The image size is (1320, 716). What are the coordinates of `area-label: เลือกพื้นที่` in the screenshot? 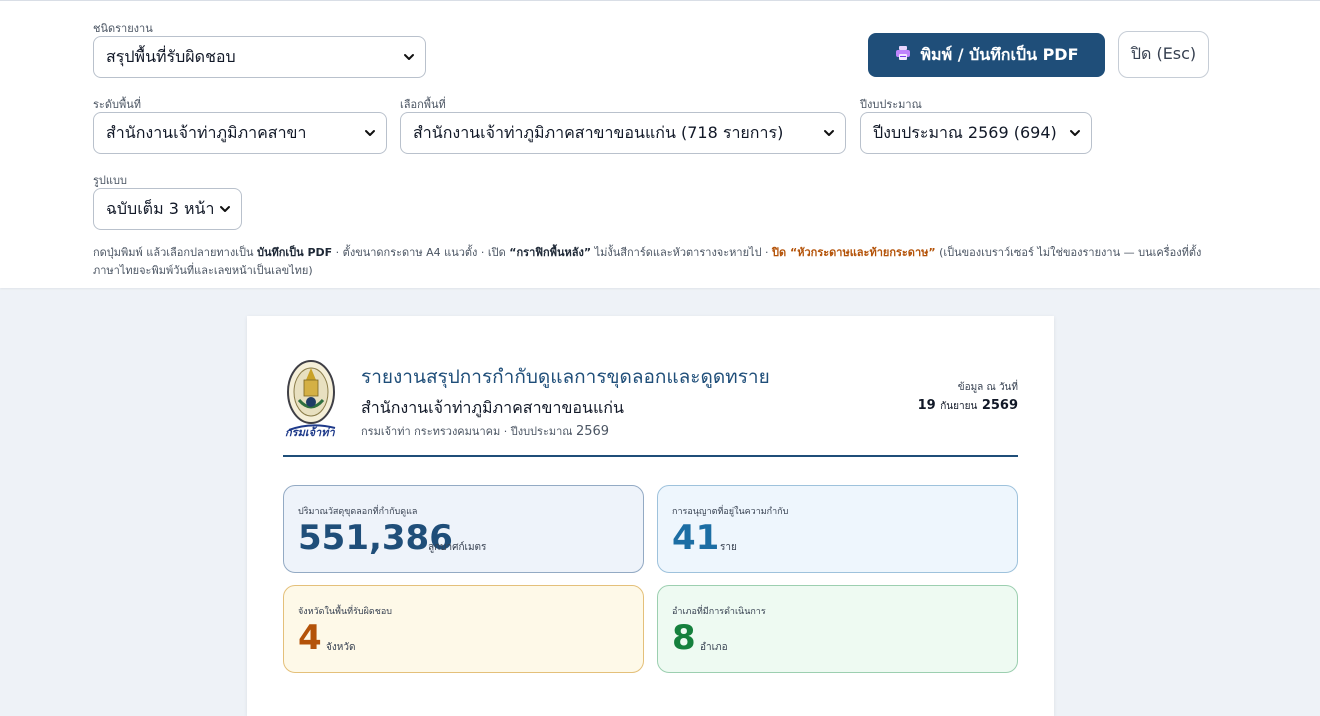 It's located at (423, 104).